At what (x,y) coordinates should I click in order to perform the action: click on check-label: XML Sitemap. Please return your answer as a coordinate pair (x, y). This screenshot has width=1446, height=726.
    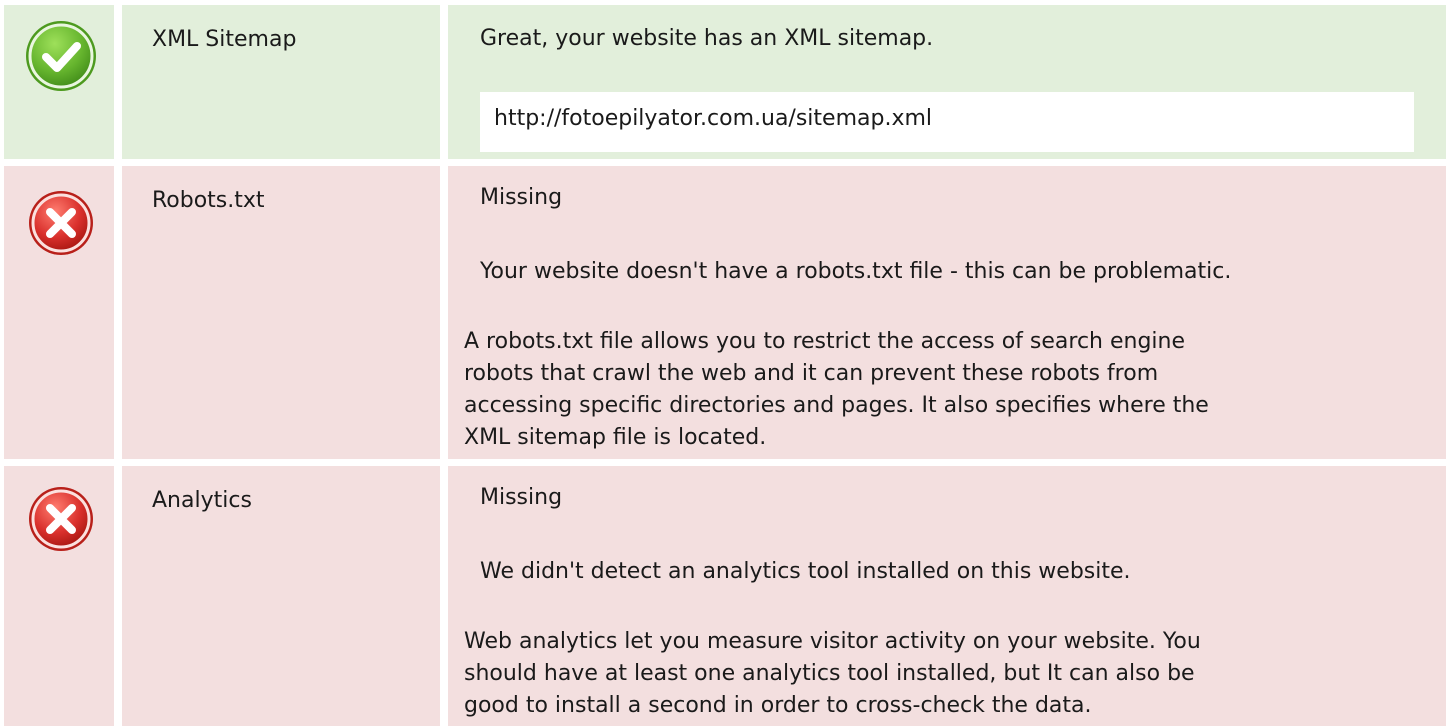
    Looking at the image, I should click on (224, 39).